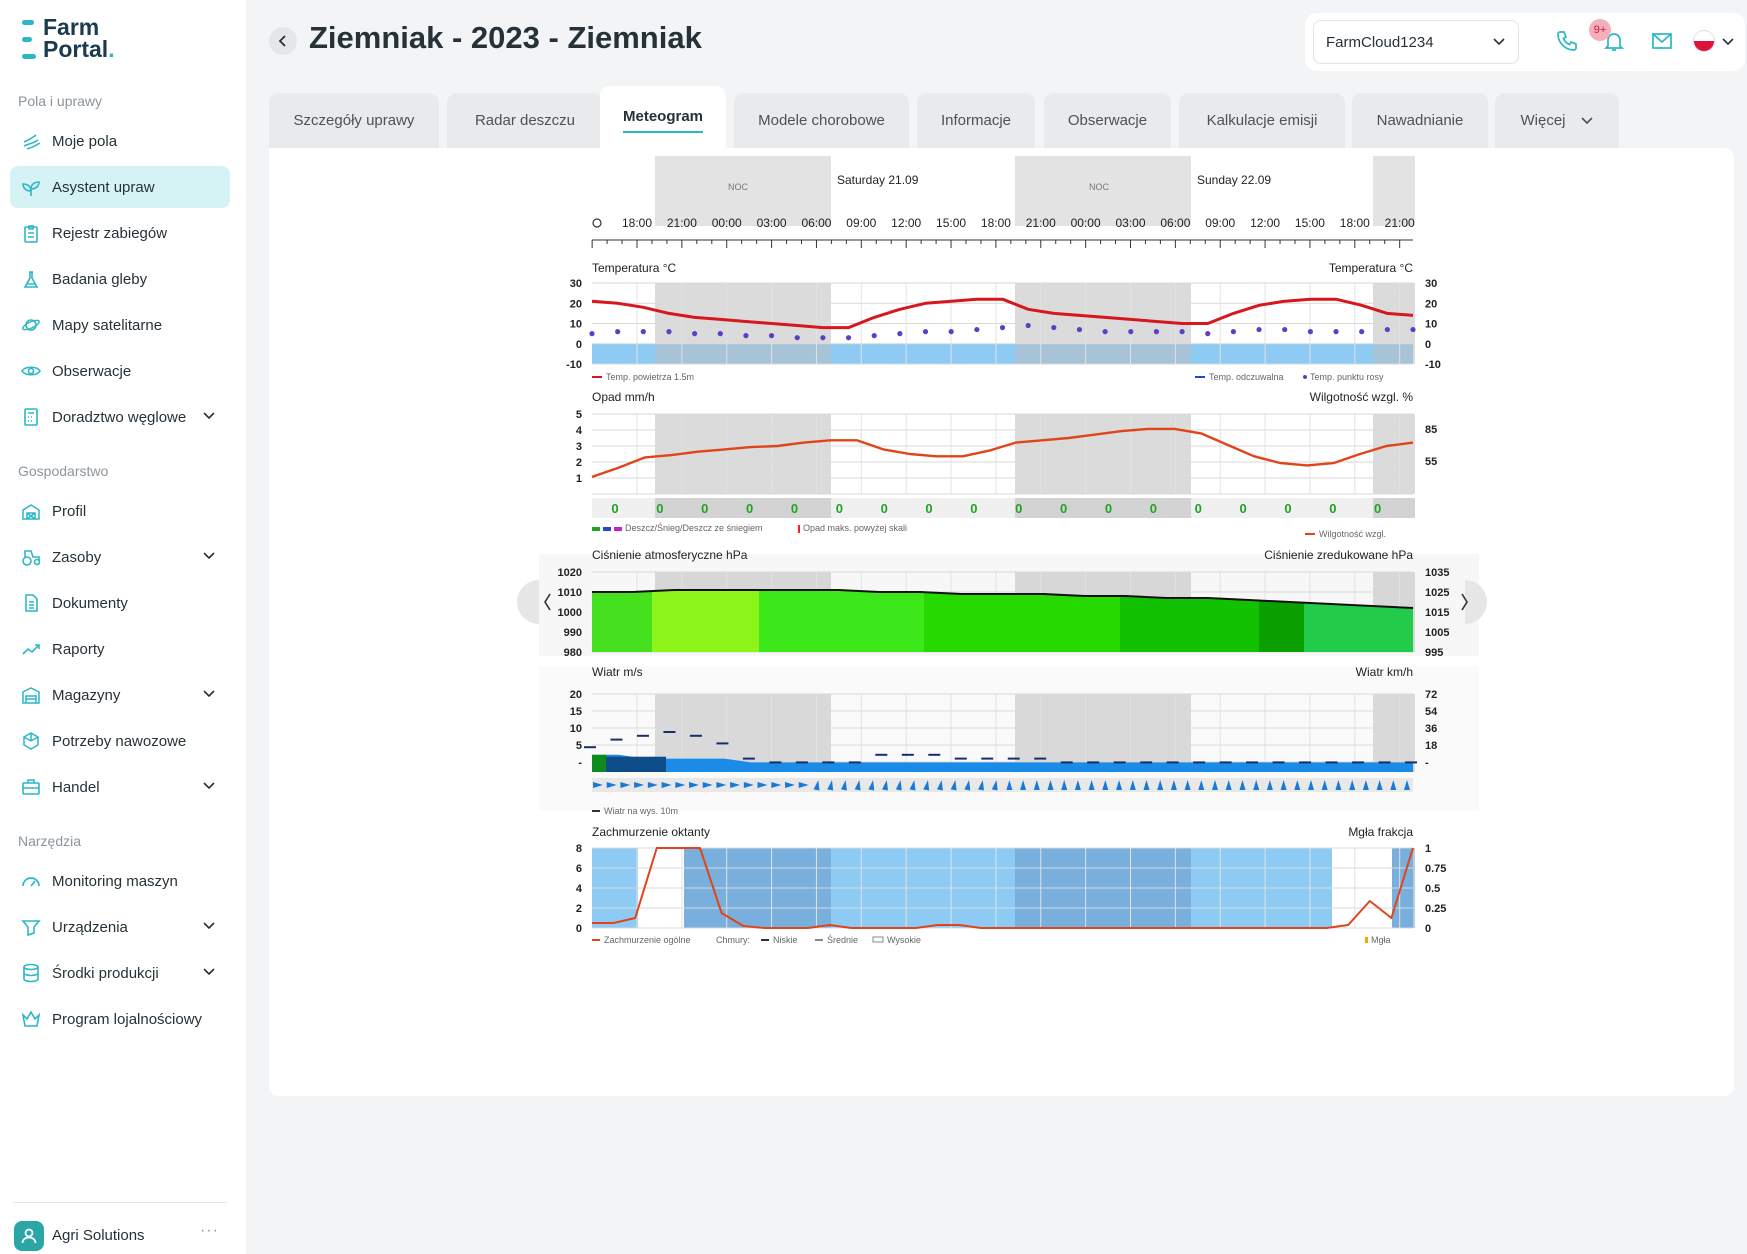 The width and height of the screenshot is (1747, 1254). Describe the element at coordinates (209, 1231) in the screenshot. I see `more-options-icon: ···` at that location.